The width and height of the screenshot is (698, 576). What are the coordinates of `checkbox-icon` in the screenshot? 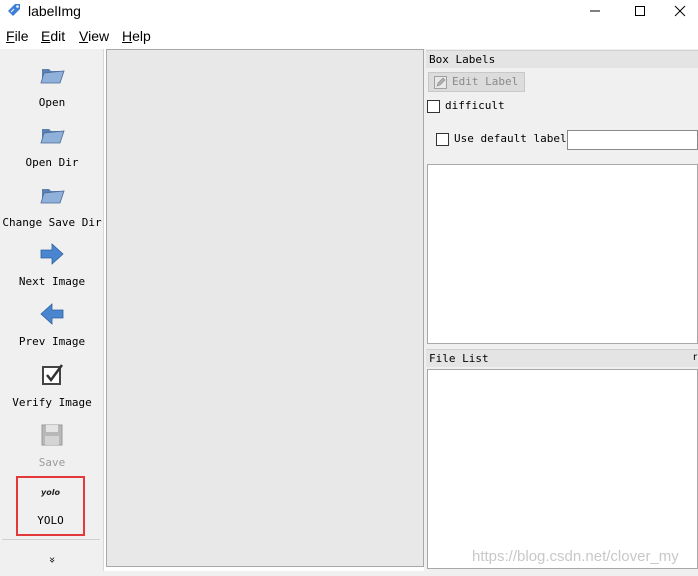 It's located at (53, 374).